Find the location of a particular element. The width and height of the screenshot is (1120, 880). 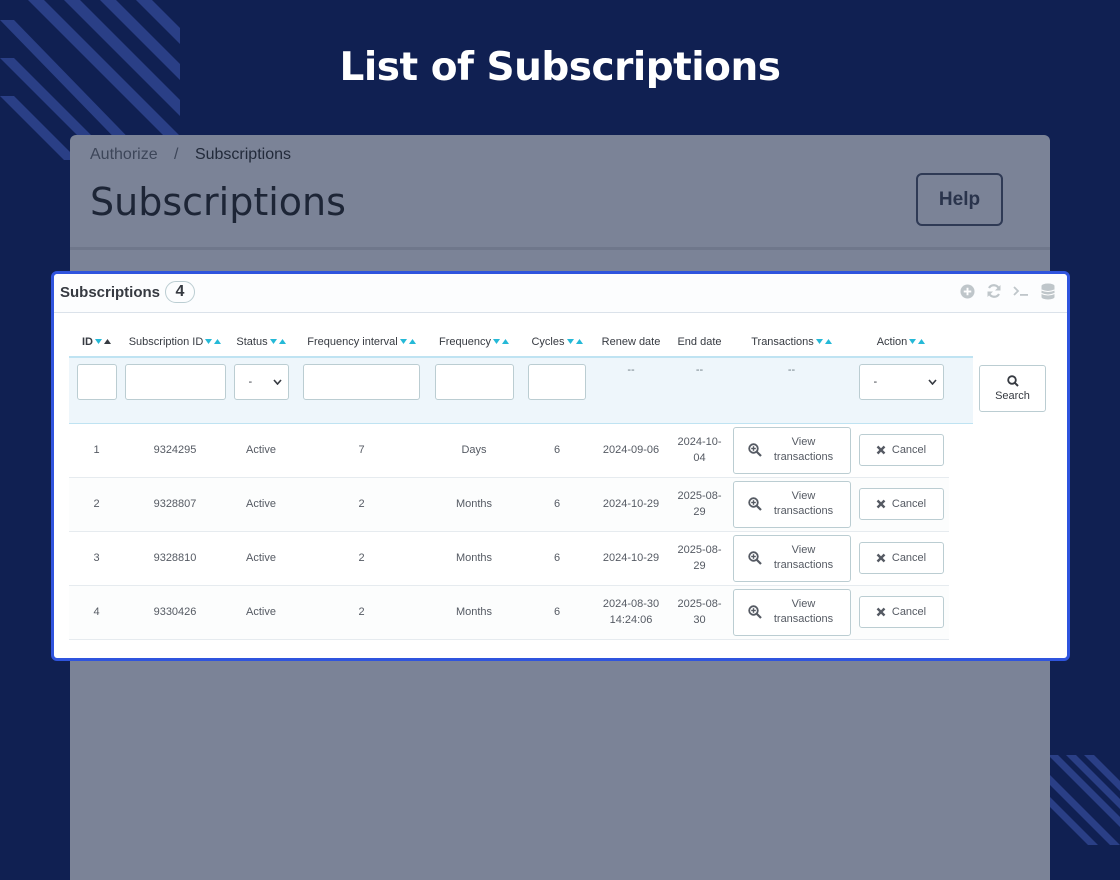

add-icon is located at coordinates (967, 291).